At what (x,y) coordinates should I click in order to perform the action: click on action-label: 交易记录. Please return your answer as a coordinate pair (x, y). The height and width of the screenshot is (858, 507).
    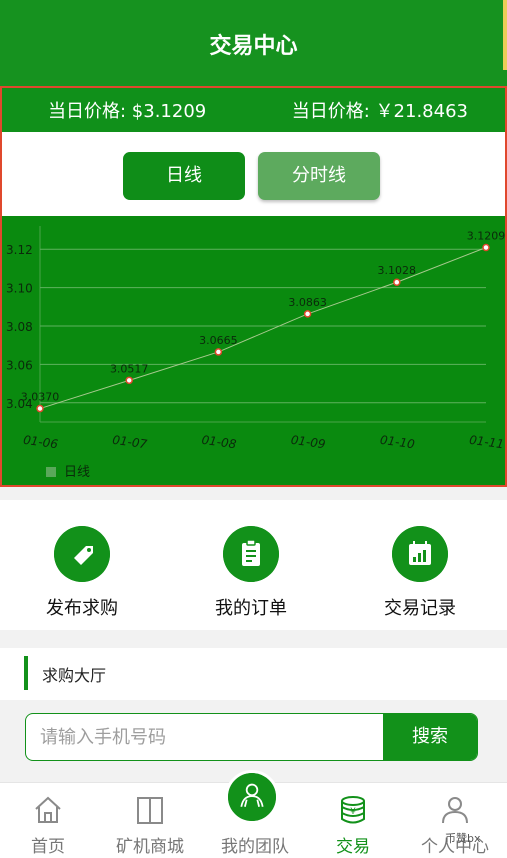
    Looking at the image, I should click on (420, 608).